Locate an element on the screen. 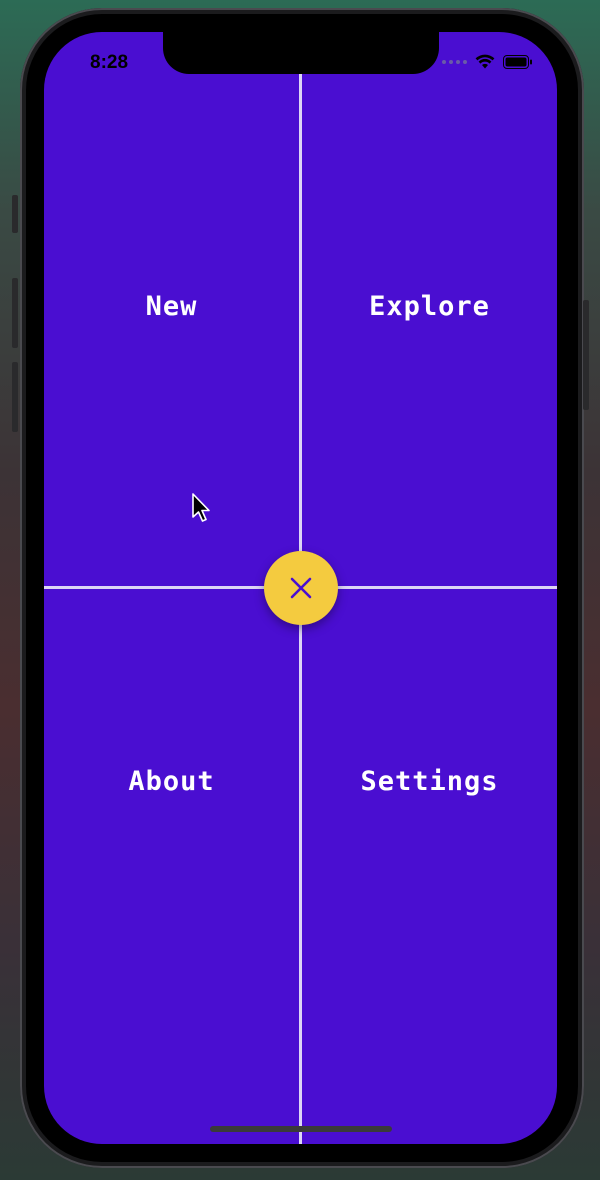 Image resolution: width=600 pixels, height=1180 pixels. cellular-signal-icon is located at coordinates (454, 61).